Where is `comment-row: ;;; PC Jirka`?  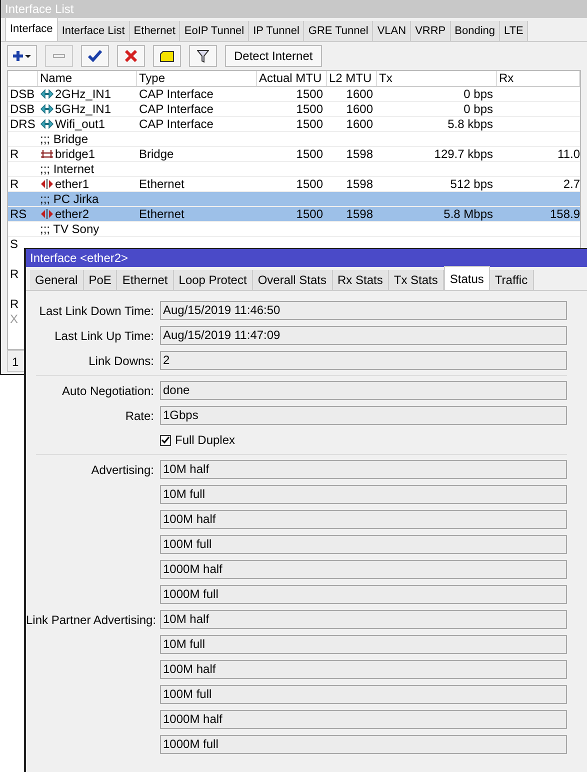 comment-row: ;;; PC Jirka is located at coordinates (294, 199).